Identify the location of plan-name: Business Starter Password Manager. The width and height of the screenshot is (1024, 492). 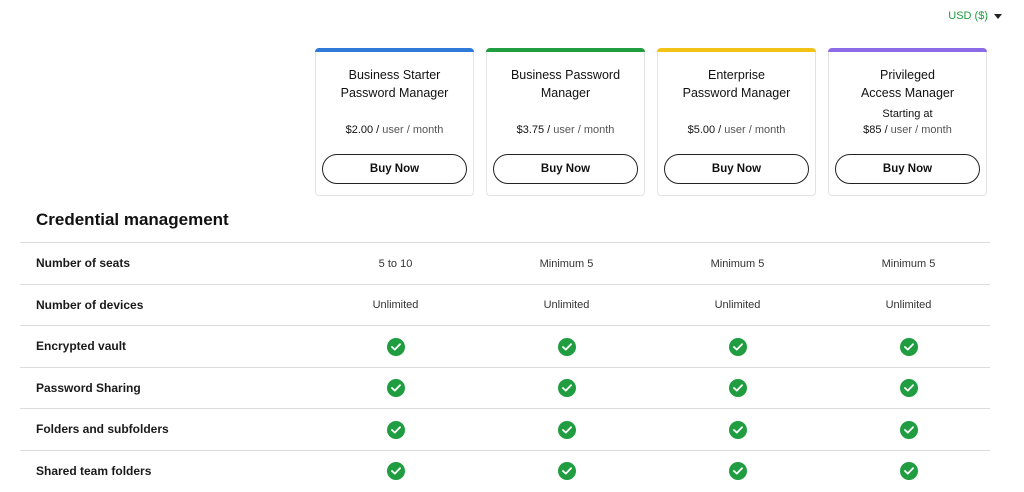
(394, 84).